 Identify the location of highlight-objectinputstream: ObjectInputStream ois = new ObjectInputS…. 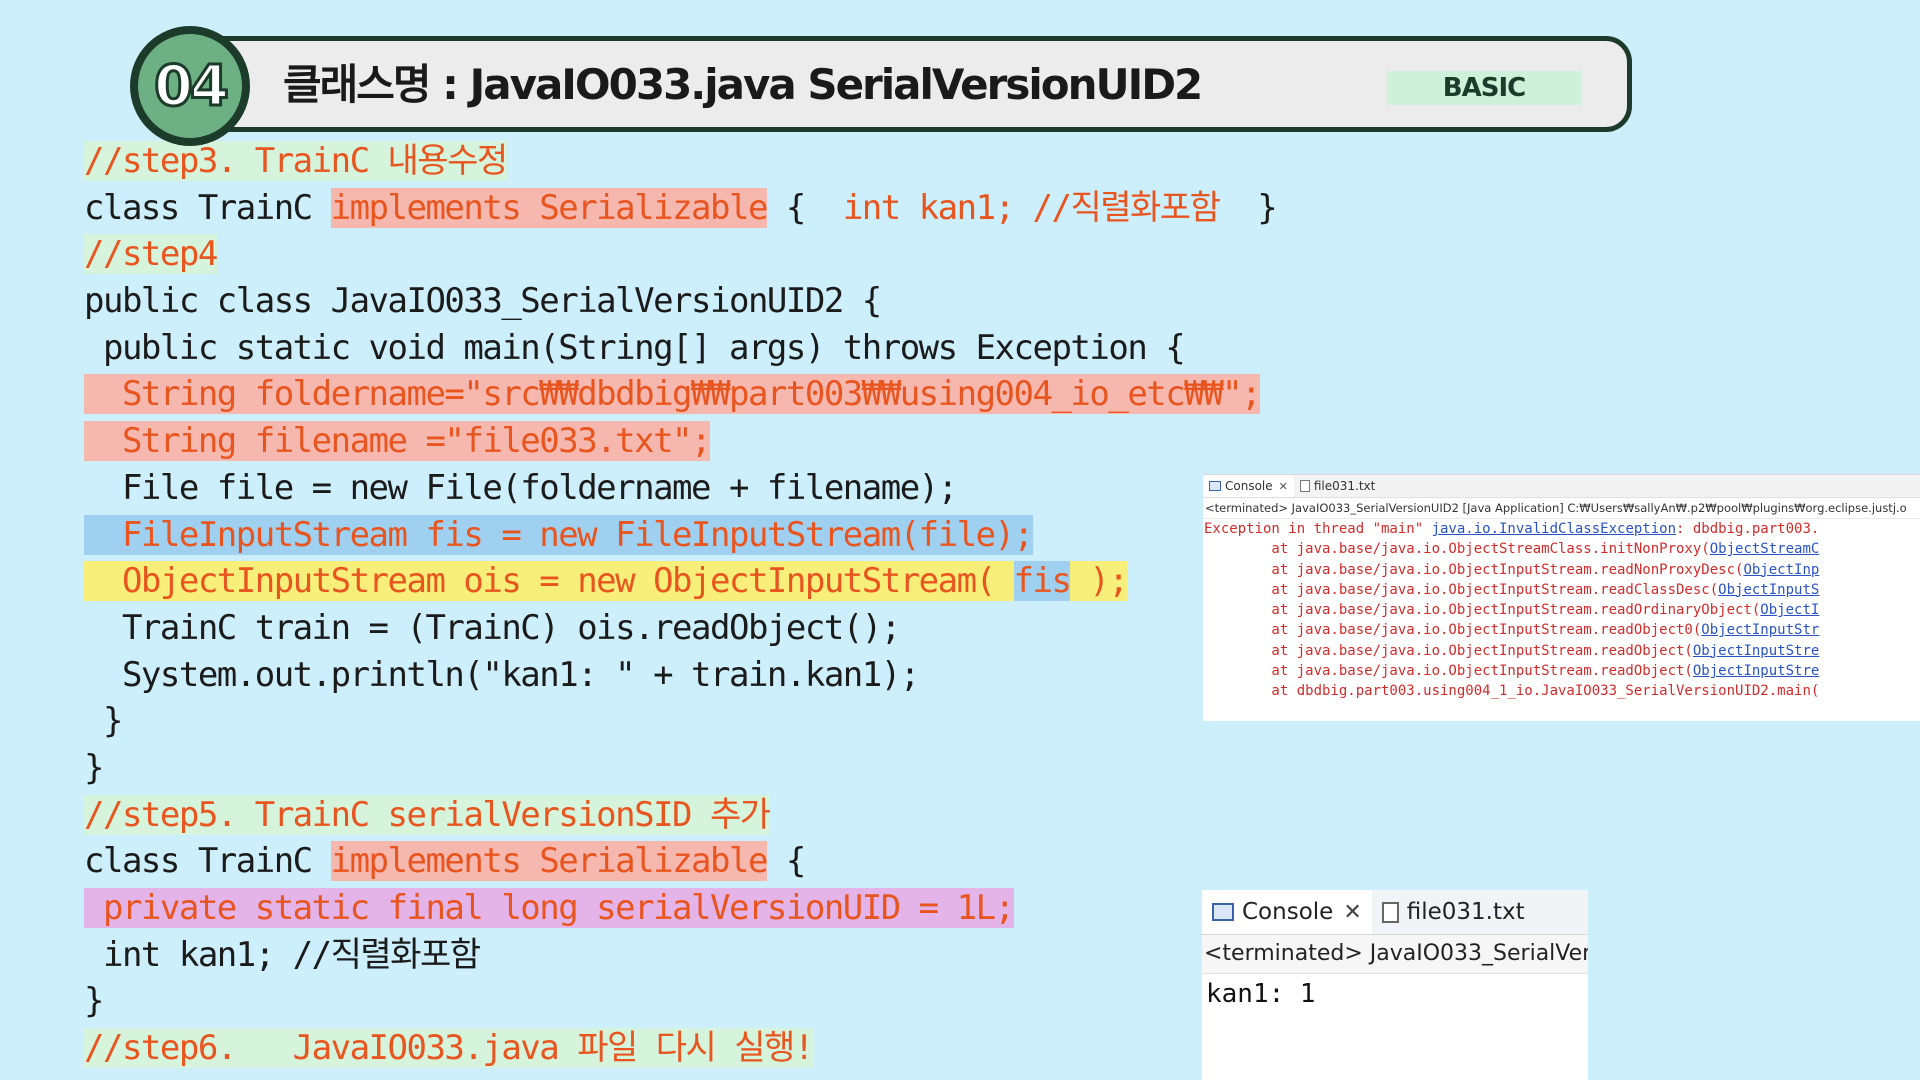
(549, 581).